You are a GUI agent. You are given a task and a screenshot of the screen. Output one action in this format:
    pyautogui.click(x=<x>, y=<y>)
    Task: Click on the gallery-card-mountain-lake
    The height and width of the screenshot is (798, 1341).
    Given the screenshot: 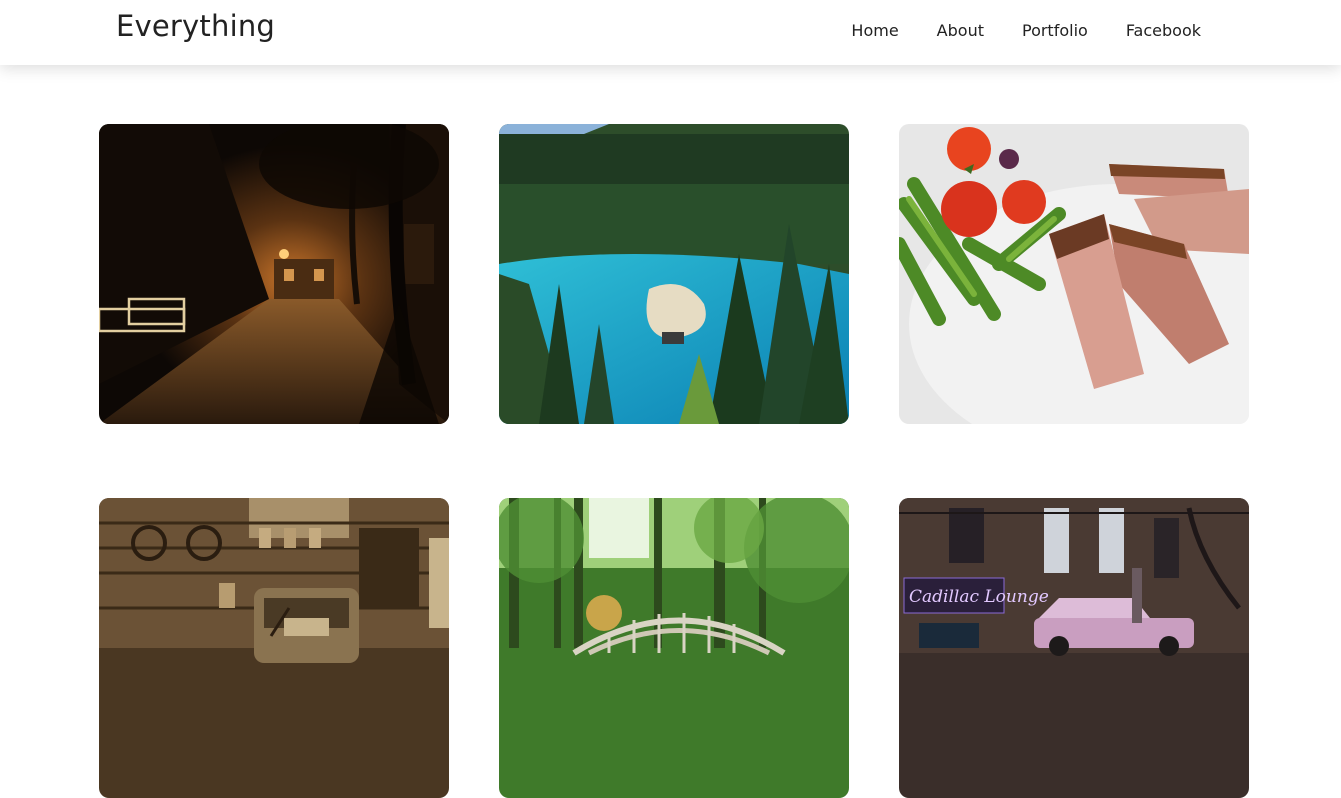 What is the action you would take?
    pyautogui.click(x=674, y=274)
    